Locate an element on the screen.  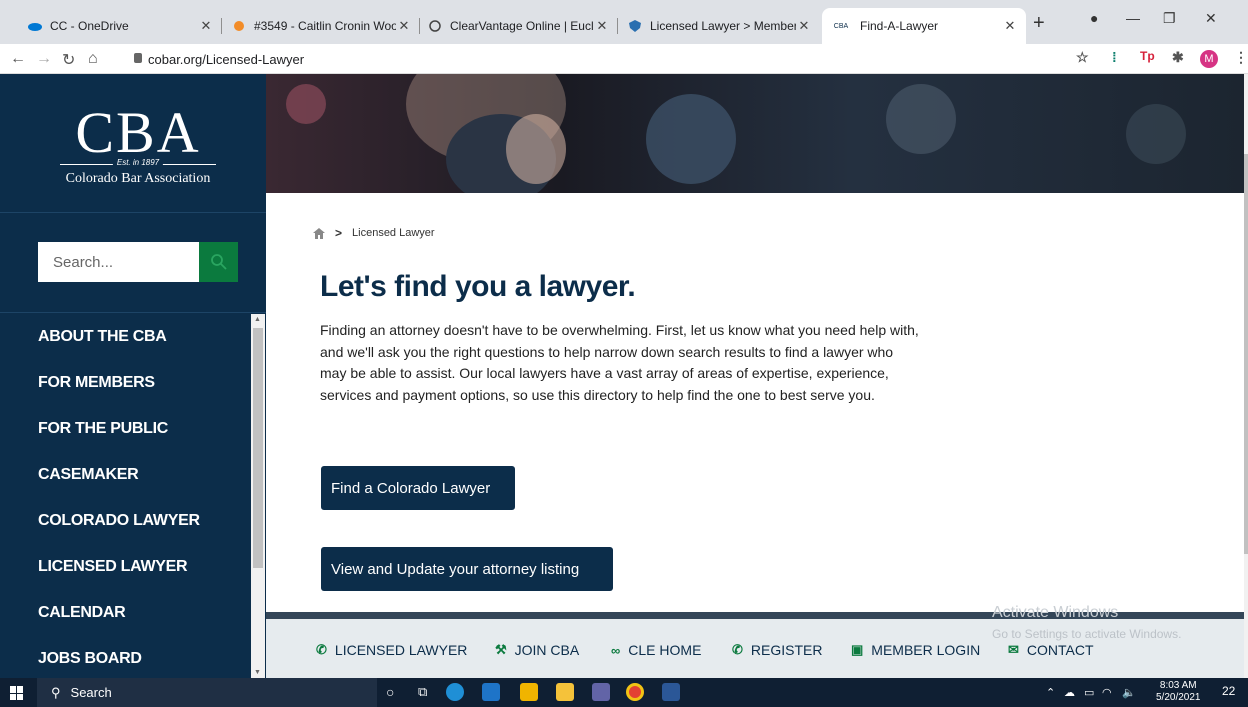
sidebar-item-public: FOR THE PUBLIC is located at coordinates (119, 429).